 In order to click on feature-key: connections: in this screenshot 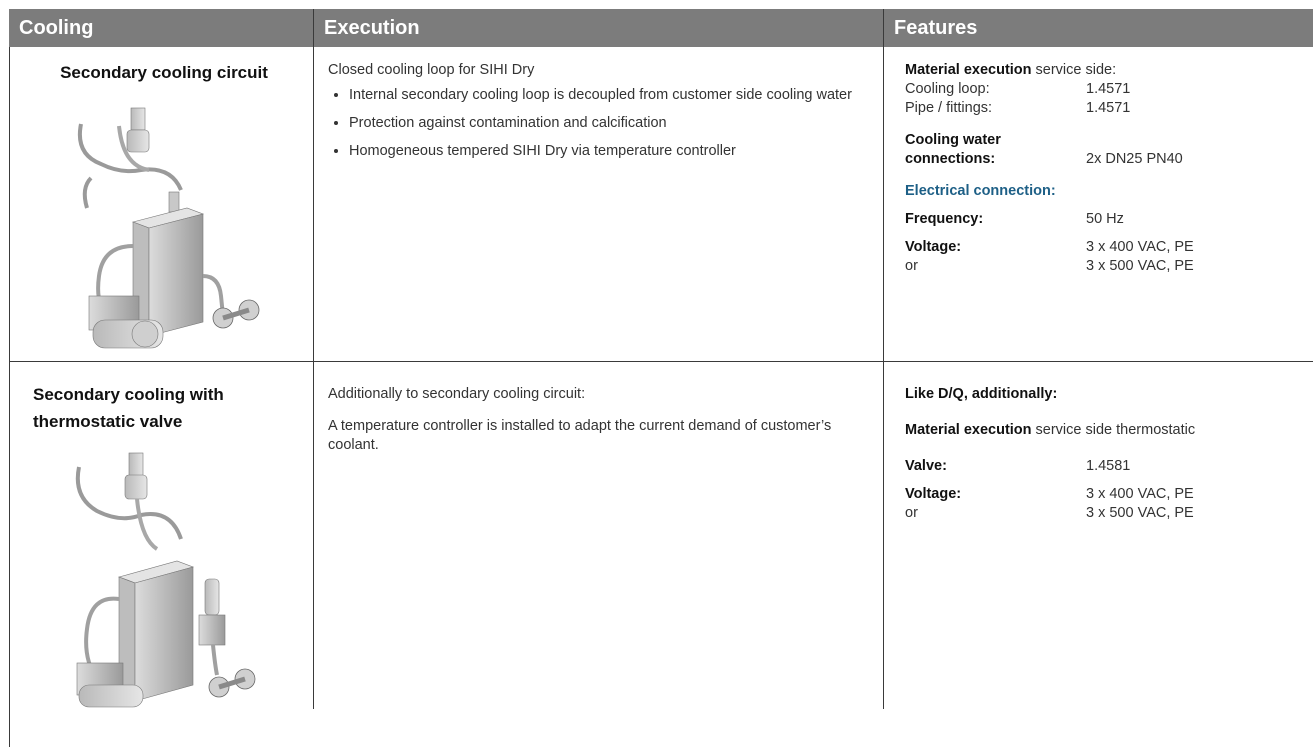, I will do `click(950, 159)`.